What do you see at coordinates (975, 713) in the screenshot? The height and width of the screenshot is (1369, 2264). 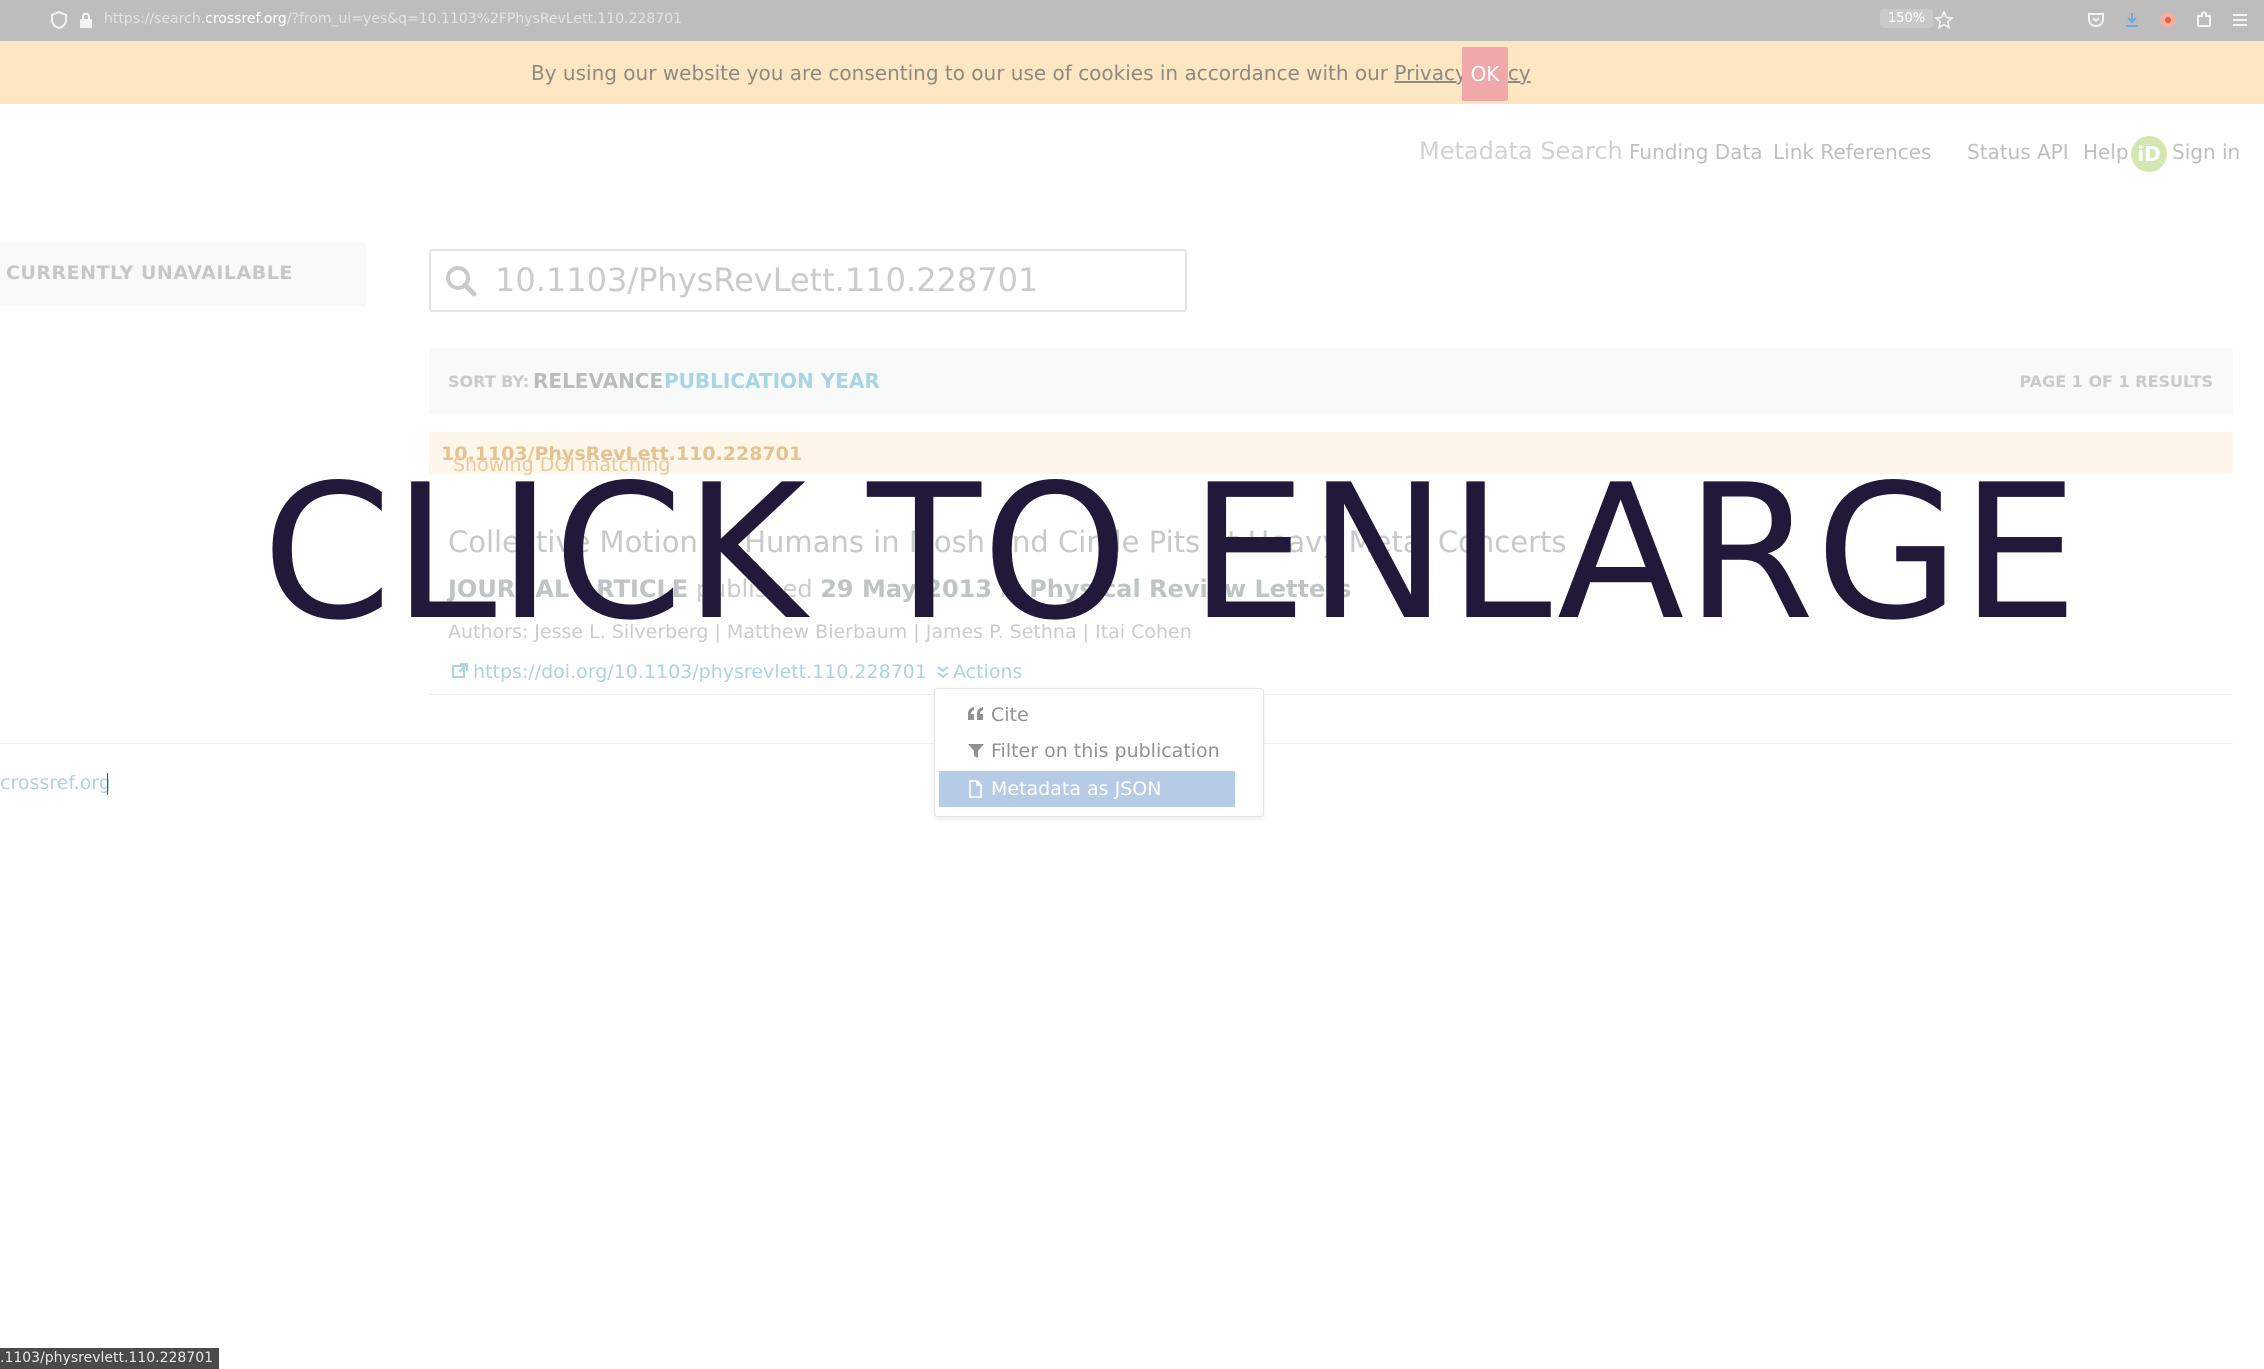 I see `quote-icon` at bounding box center [975, 713].